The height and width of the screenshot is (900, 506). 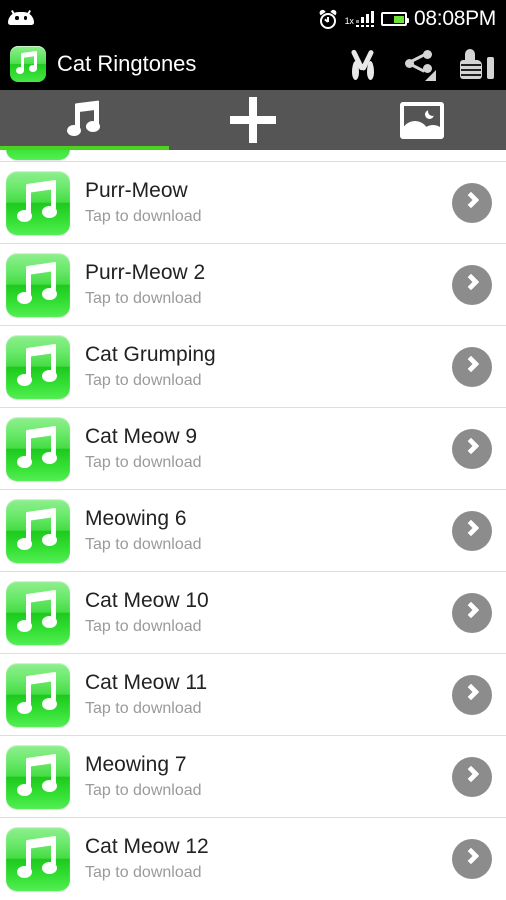 I want to click on signal-strength-icon: 1x, so click(x=359, y=19).